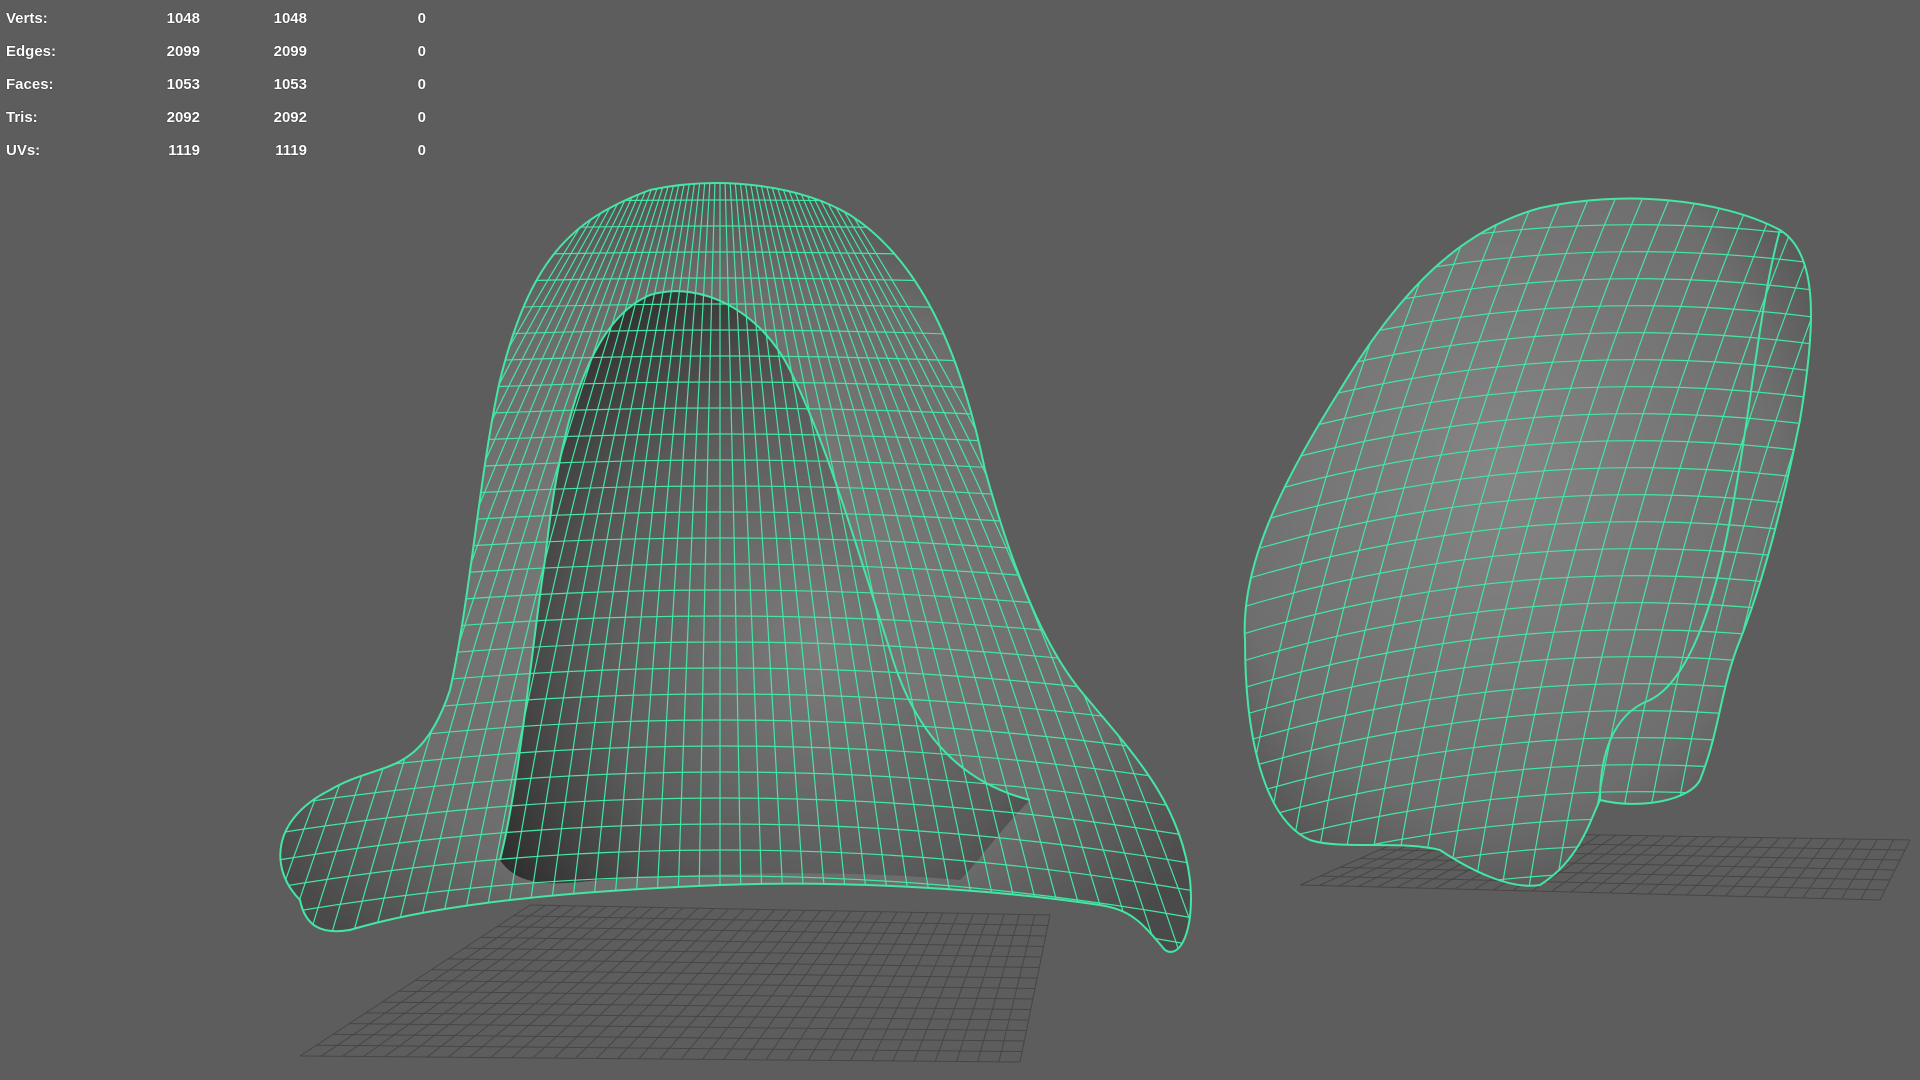 The height and width of the screenshot is (1080, 1920). What do you see at coordinates (290, 18) in the screenshot?
I see `hud-selected: 1048` at bounding box center [290, 18].